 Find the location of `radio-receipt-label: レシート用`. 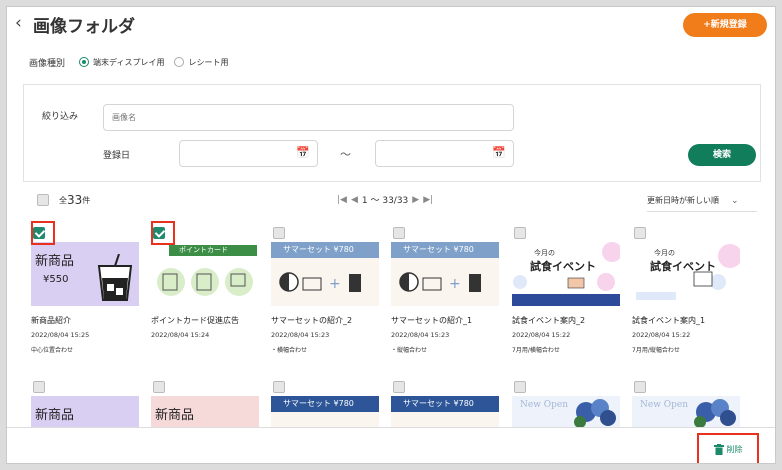

radio-receipt-label: レシート用 is located at coordinates (208, 62).